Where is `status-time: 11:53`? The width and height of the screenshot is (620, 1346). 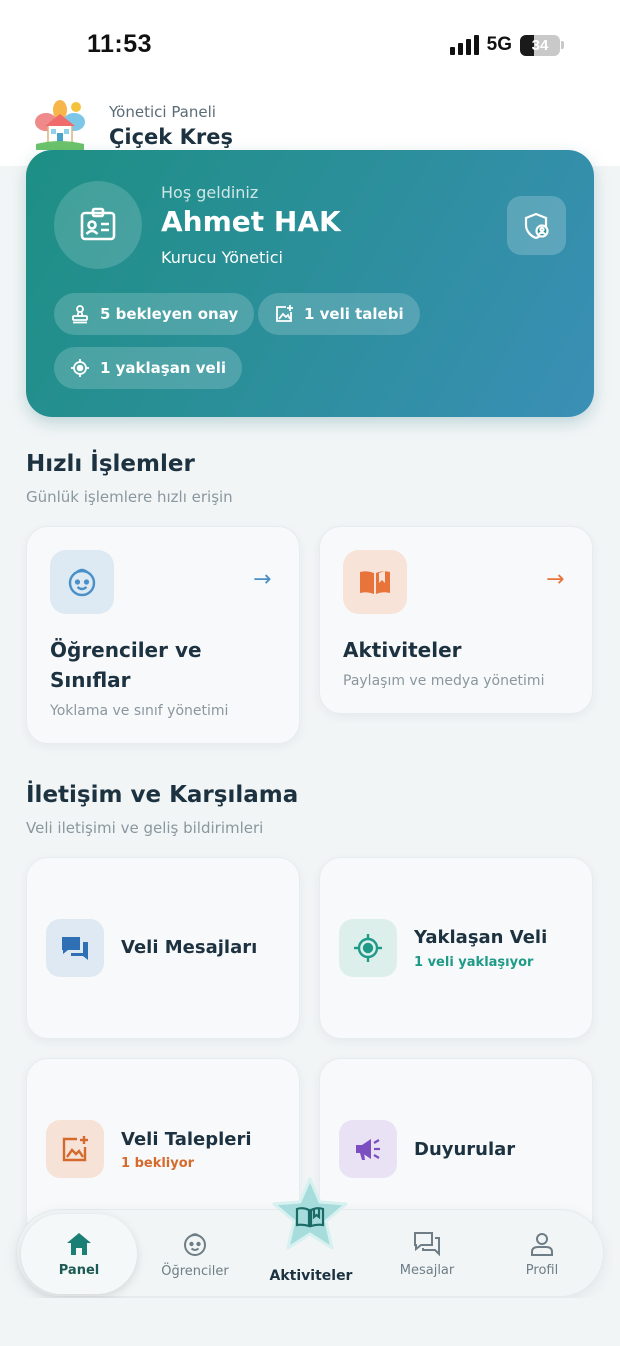
status-time: 11:53 is located at coordinates (120, 44).